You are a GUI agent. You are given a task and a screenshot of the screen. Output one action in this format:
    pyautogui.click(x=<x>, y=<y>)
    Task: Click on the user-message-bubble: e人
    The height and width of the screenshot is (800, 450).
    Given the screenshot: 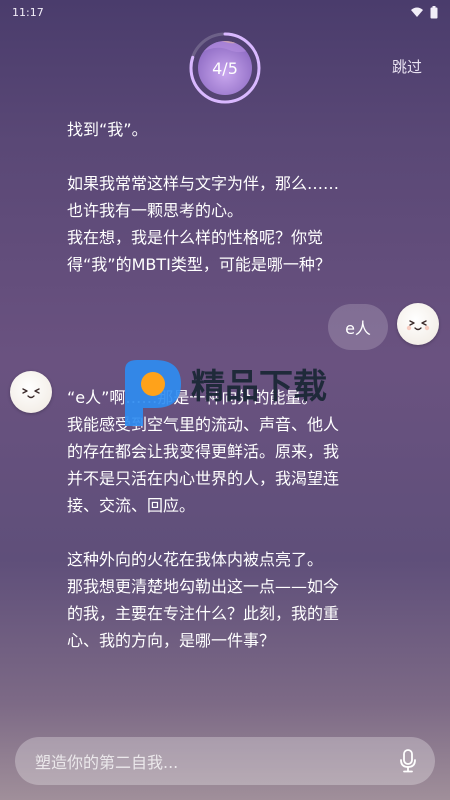 What is the action you would take?
    pyautogui.click(x=358, y=327)
    